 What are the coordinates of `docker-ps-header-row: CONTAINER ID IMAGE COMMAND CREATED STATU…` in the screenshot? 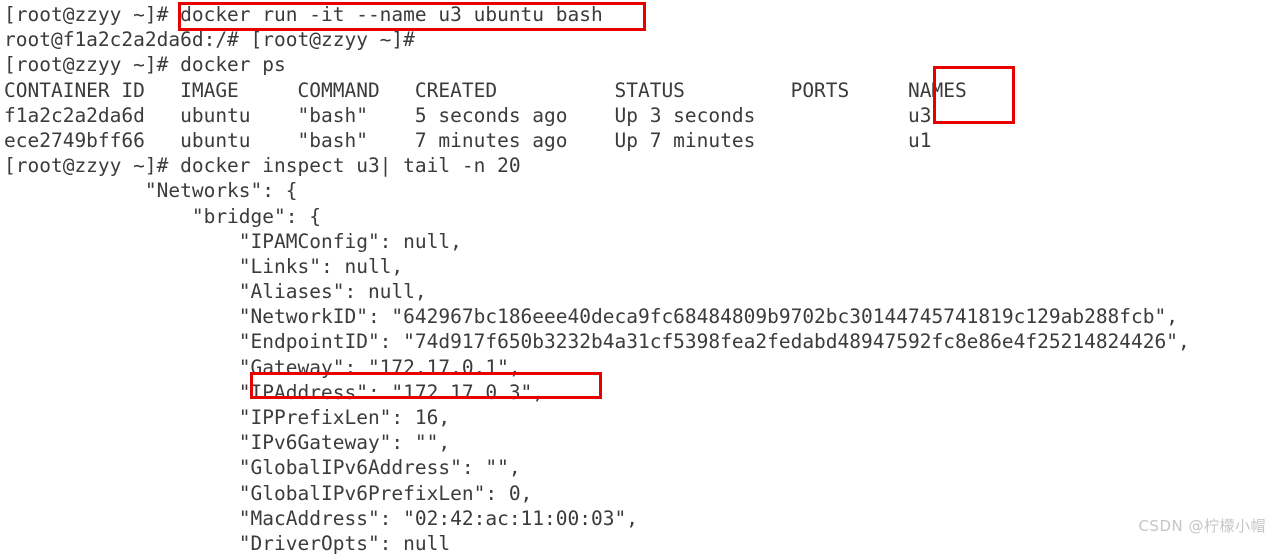 It's located at (485, 90).